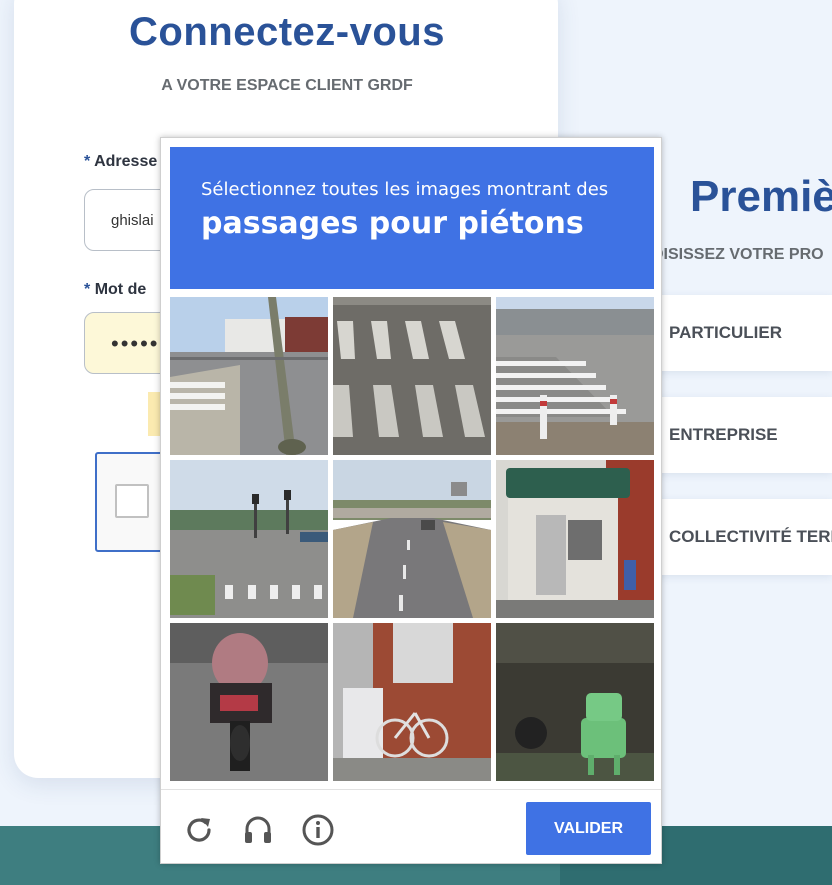 The image size is (832, 885). I want to click on choice-entreprise: ENTREPRISE, so click(742, 435).